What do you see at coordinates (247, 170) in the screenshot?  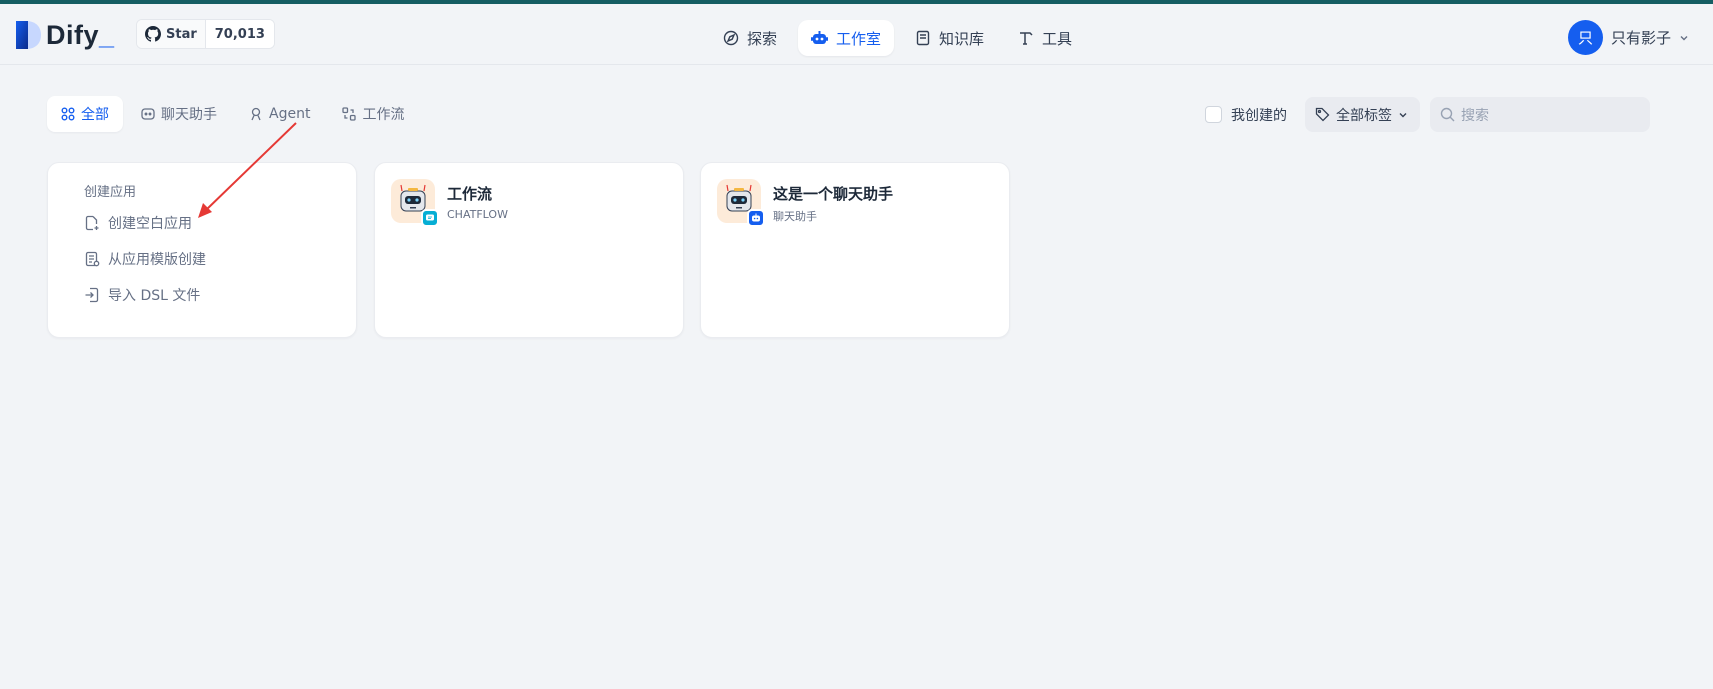 I see `annotation-arrow` at bounding box center [247, 170].